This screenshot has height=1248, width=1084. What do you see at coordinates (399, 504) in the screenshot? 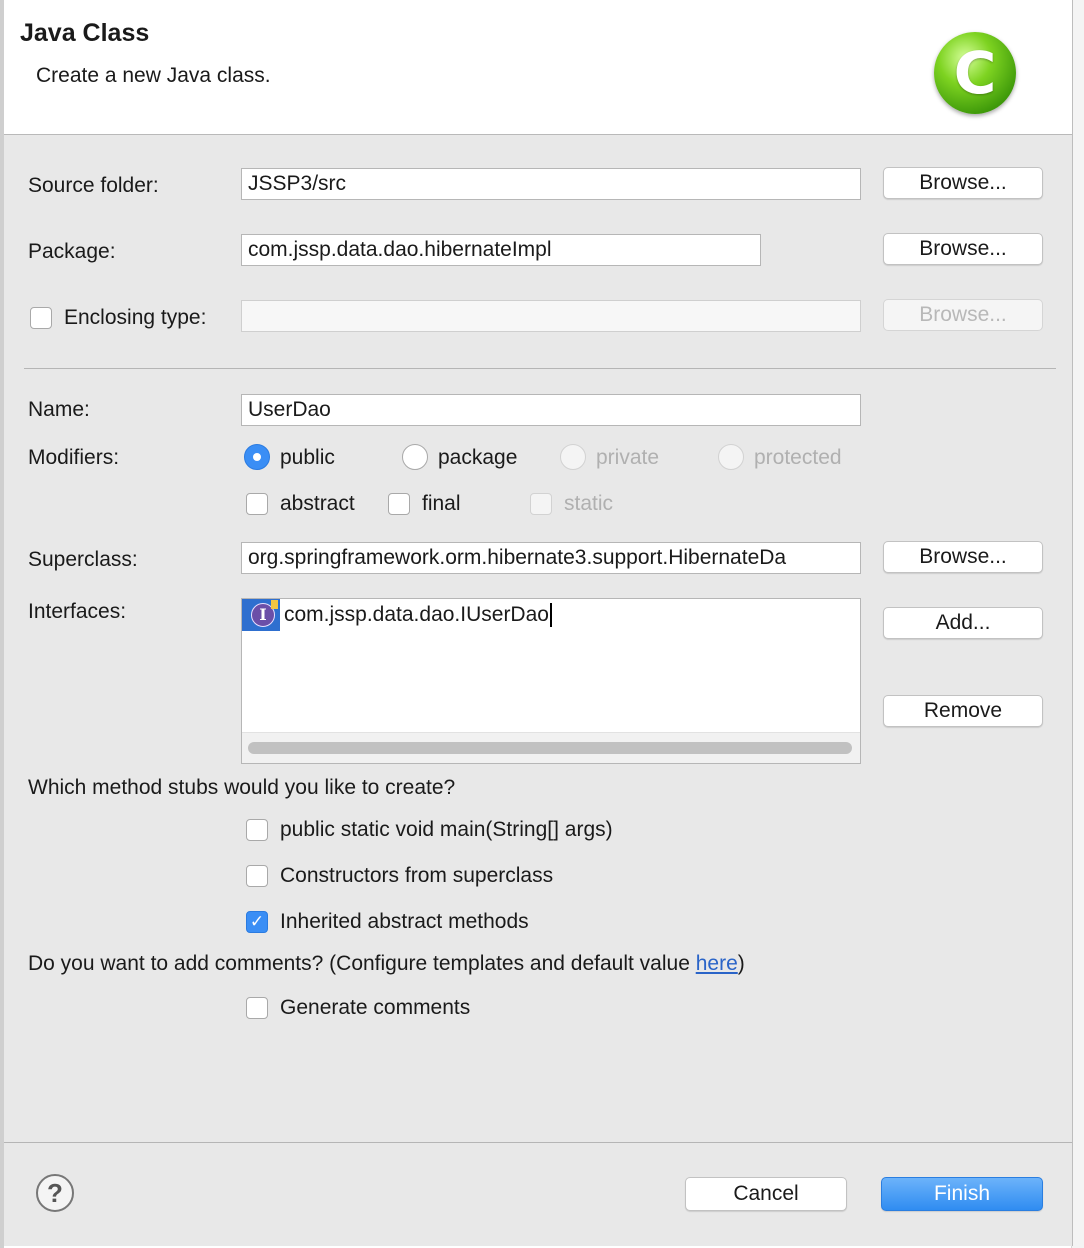
I see `final-checkbox` at bounding box center [399, 504].